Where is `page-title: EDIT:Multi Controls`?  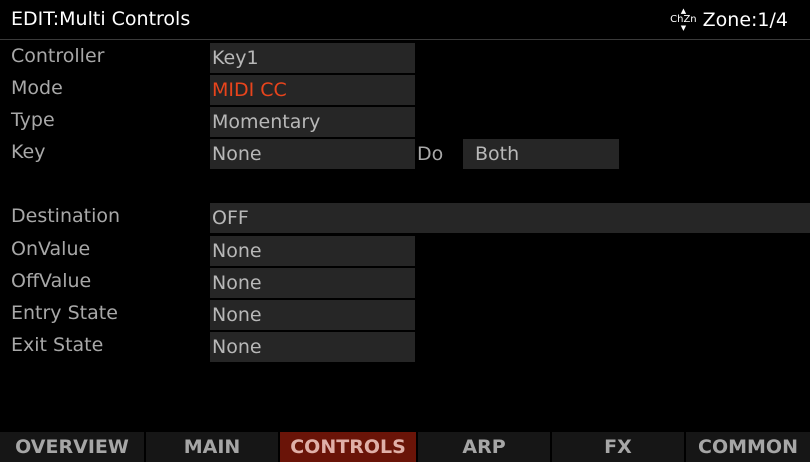 page-title: EDIT:Multi Controls is located at coordinates (101, 19).